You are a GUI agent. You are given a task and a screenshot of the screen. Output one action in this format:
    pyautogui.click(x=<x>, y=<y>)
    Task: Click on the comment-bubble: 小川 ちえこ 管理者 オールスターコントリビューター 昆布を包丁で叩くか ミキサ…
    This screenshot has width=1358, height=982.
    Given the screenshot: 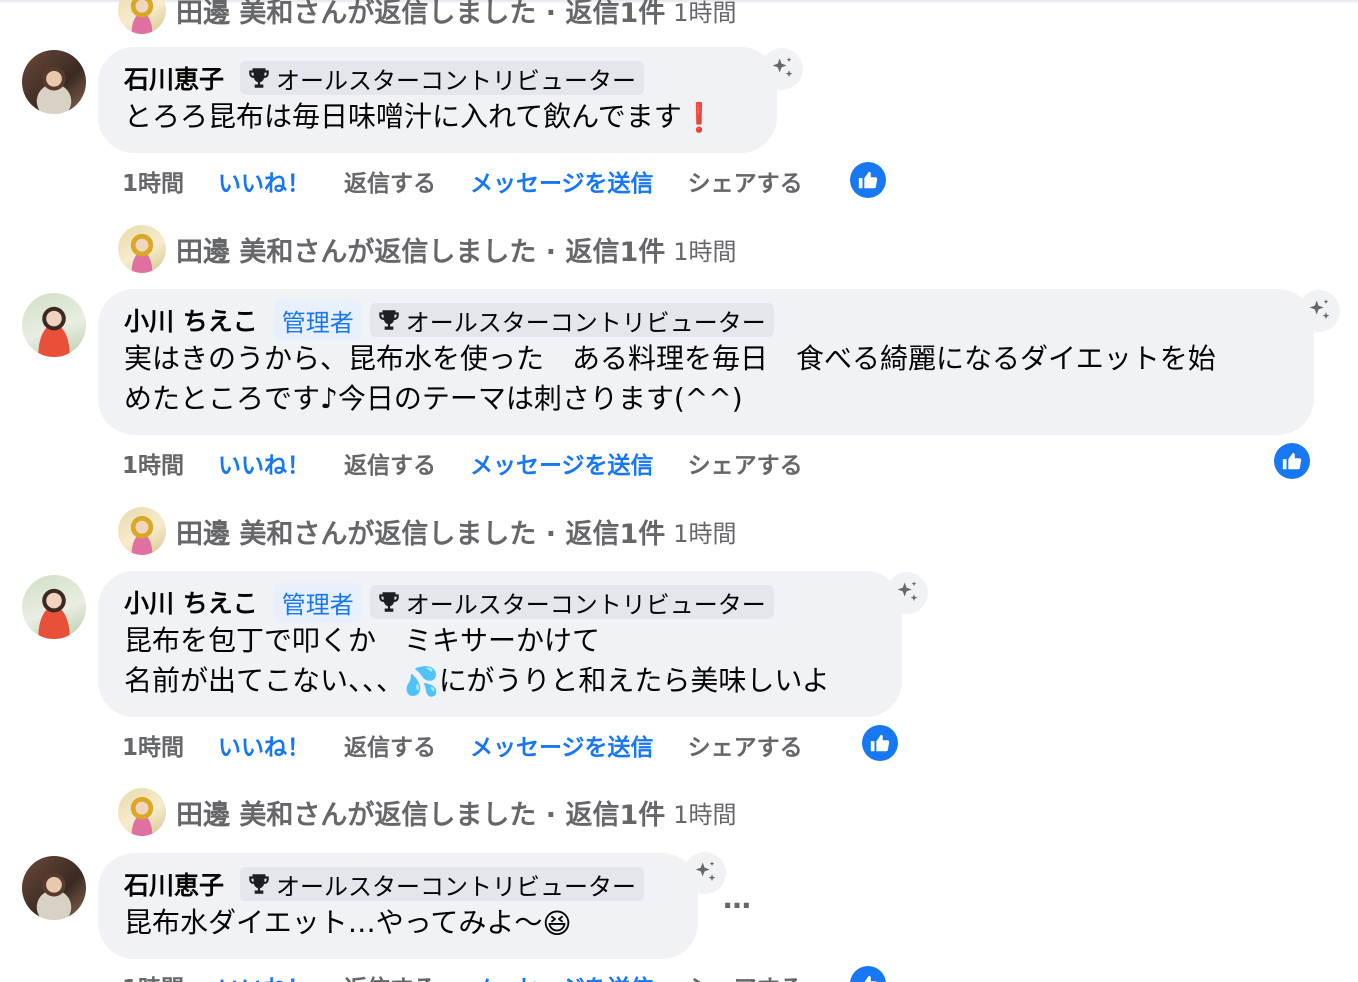 What is the action you would take?
    pyautogui.click(x=500, y=644)
    